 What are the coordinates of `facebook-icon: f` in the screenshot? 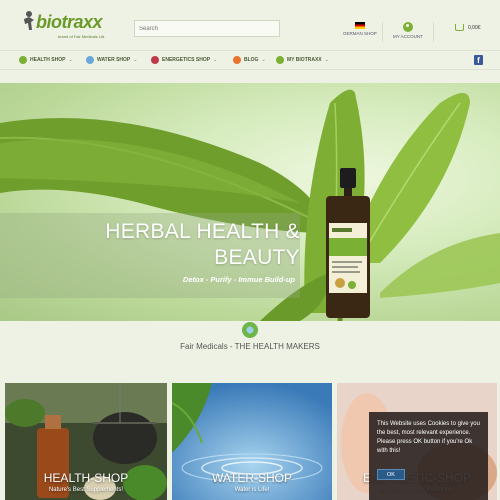 It's located at (478, 60).